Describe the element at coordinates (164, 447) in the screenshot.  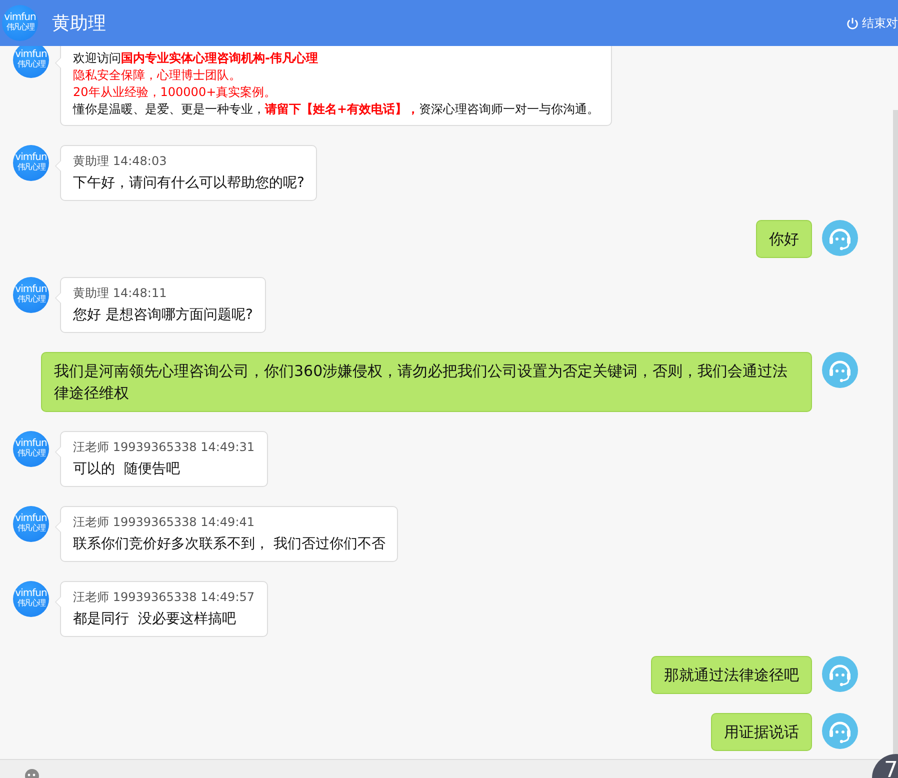
I see `message-meta: 汪老师 19939365338 14:49:31` at that location.